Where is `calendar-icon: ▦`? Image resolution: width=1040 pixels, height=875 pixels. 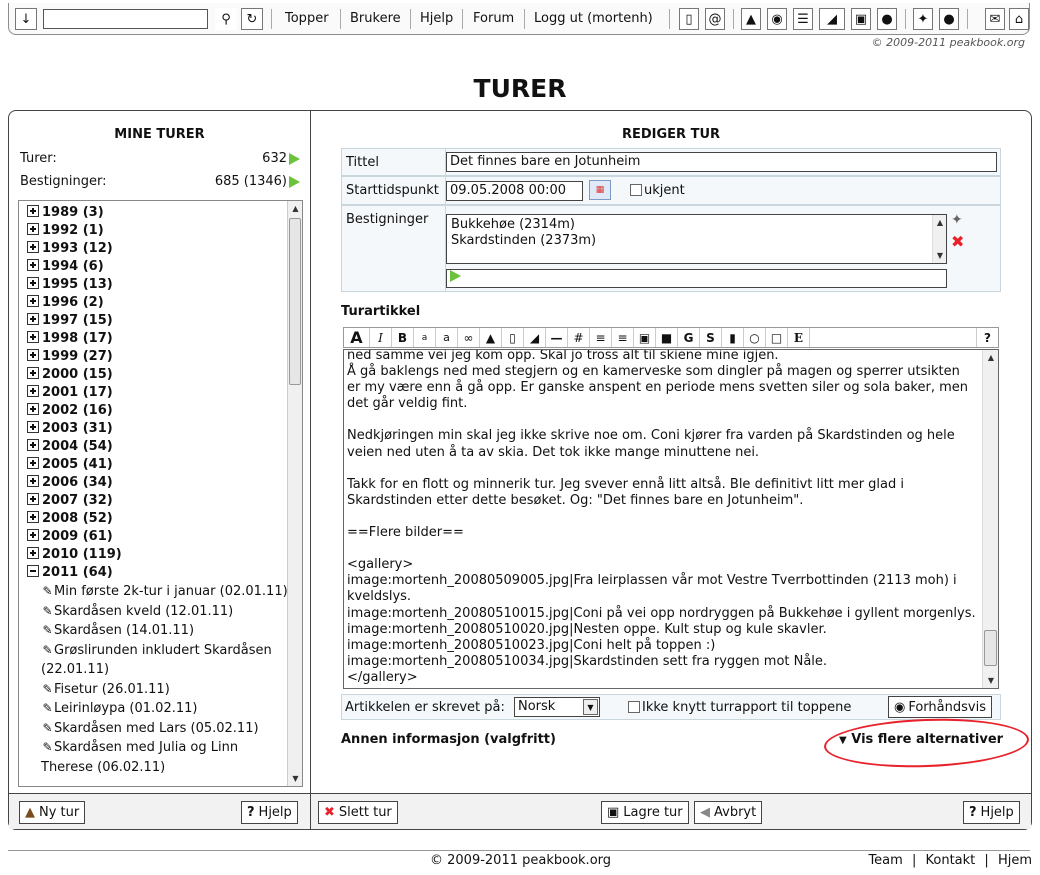
calendar-icon: ▦ is located at coordinates (600, 190).